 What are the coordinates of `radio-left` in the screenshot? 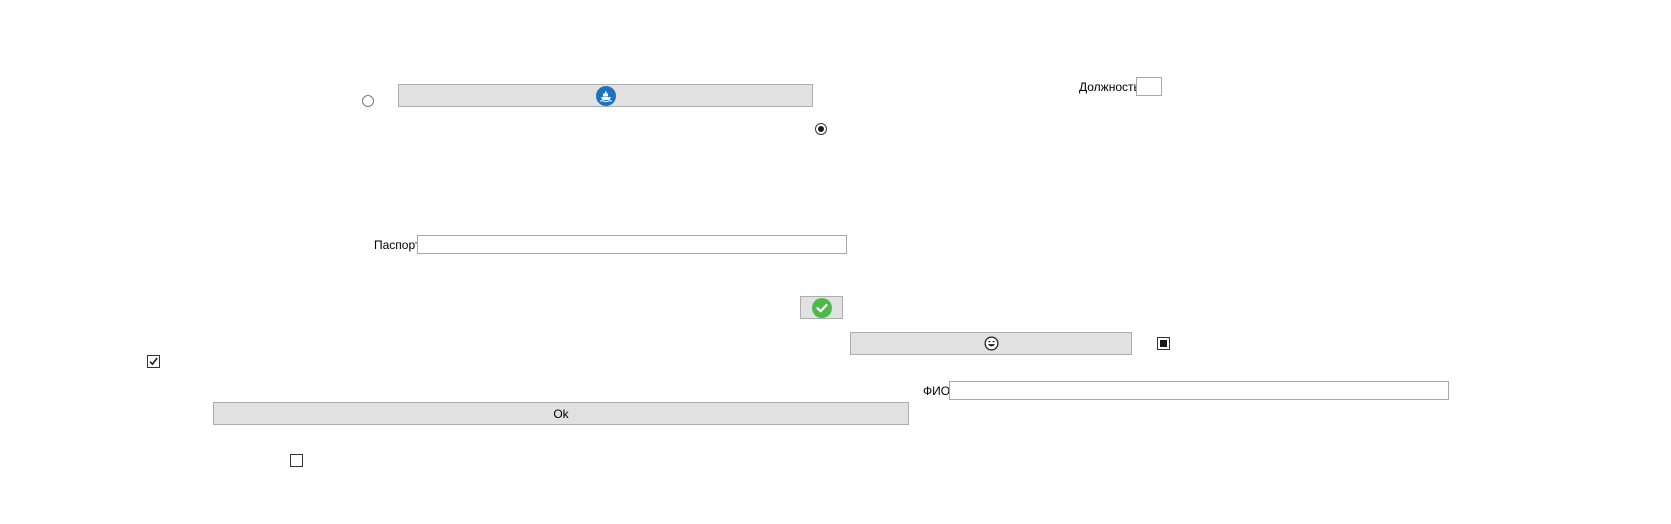 It's located at (368, 101).